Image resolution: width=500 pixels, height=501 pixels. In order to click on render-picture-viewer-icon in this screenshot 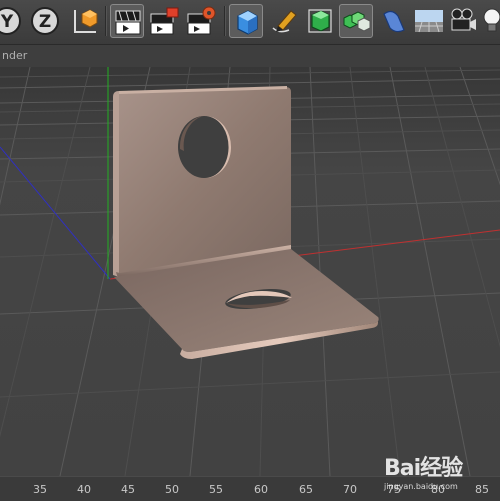, I will do `click(164, 21)`.